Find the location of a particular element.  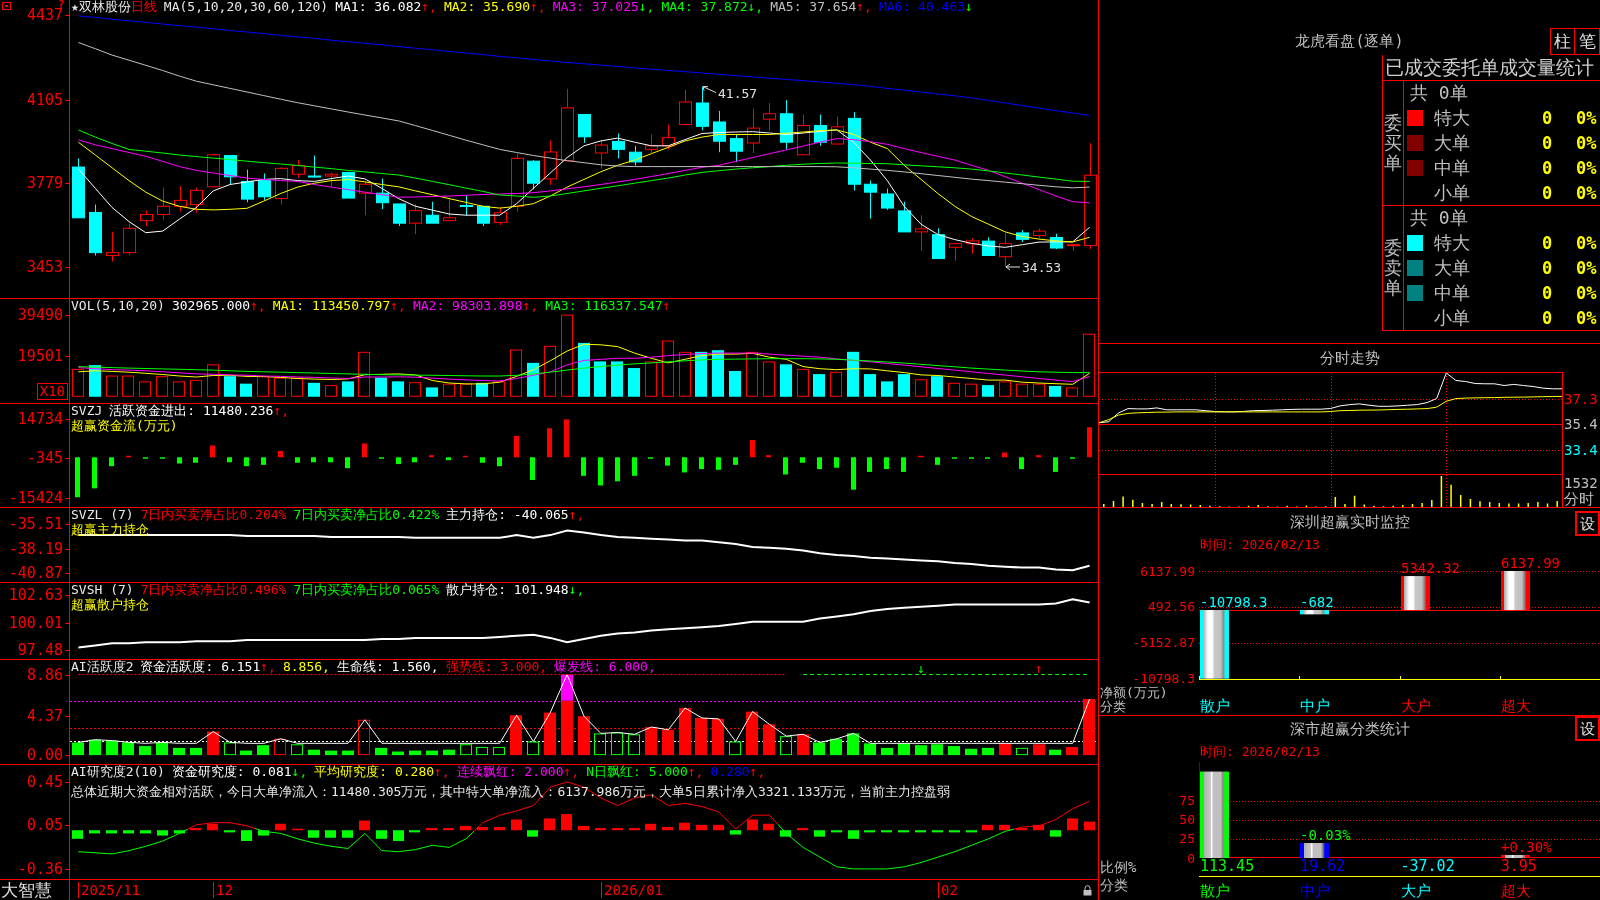

axis-label: 4105 is located at coordinates (44, 99).